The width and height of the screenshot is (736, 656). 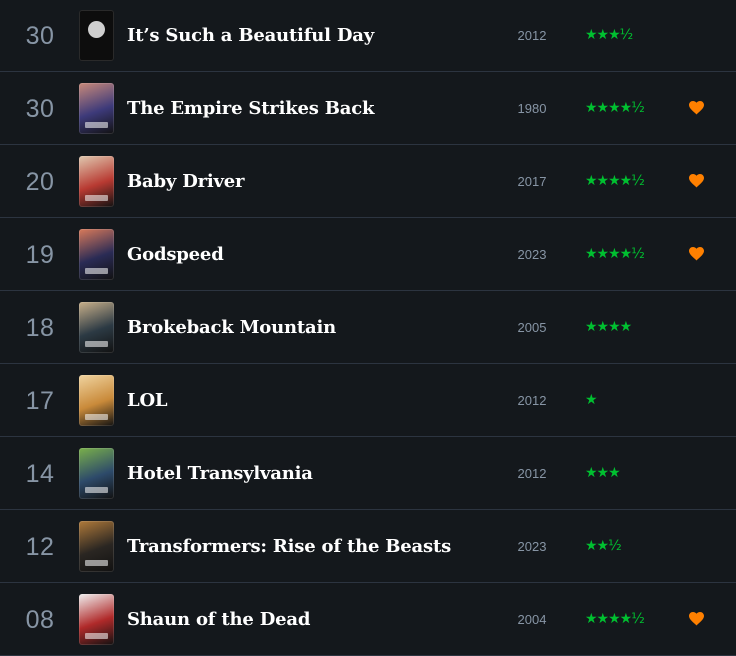 I want to click on star-rating: ★★★, so click(x=603, y=473).